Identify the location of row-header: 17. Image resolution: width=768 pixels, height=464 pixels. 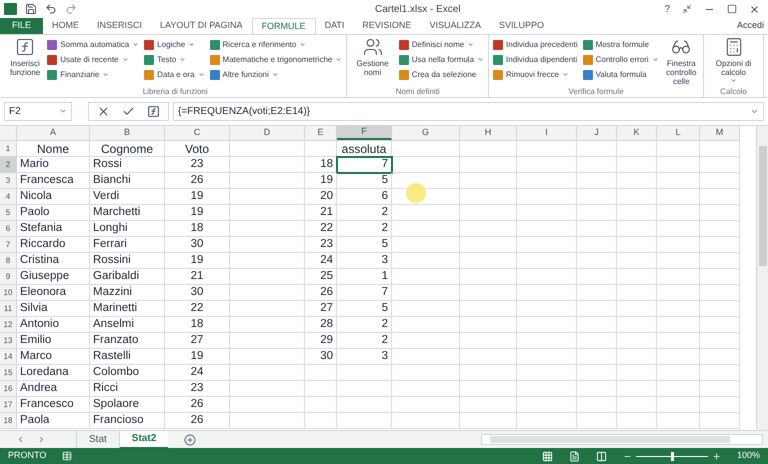
(8, 405).